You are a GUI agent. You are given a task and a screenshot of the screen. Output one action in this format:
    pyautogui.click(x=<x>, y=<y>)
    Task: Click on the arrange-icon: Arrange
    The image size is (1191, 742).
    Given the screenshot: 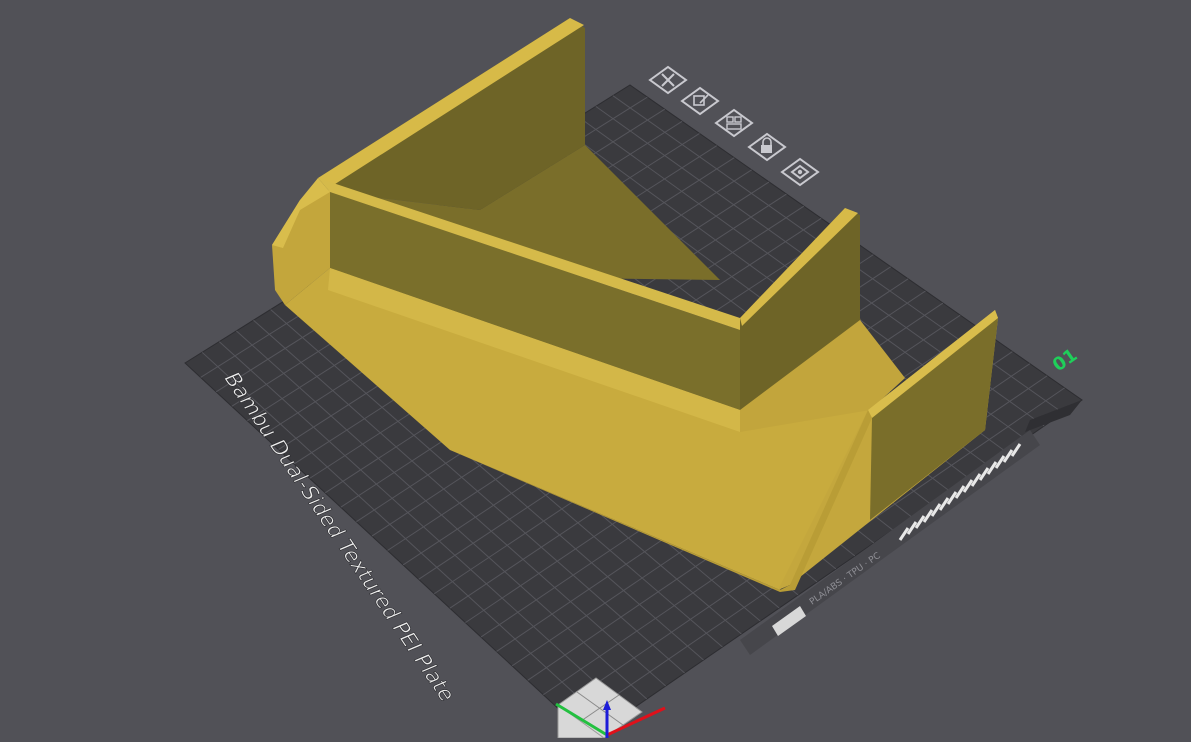 What is the action you would take?
    pyautogui.click(x=734, y=123)
    